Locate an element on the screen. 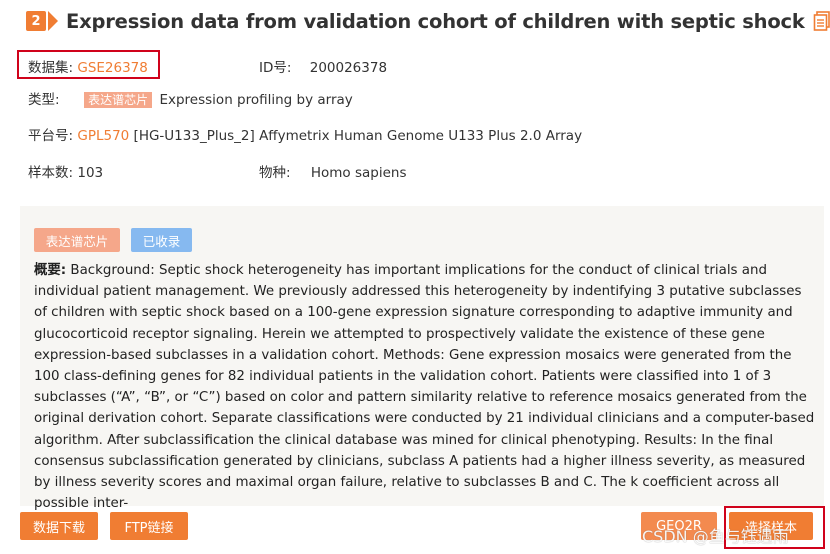 This screenshot has width=830, height=554. id-value: 200026378 is located at coordinates (348, 68).